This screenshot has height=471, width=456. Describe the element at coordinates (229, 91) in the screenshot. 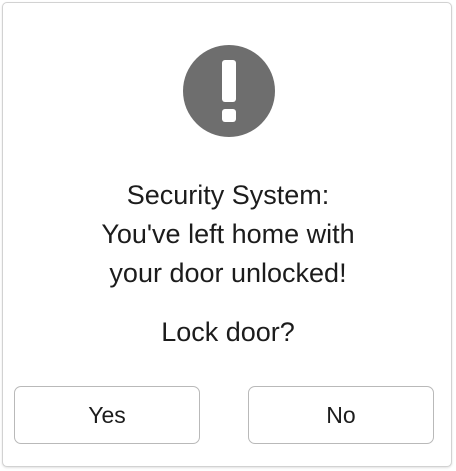

I see `exclamation-circle-icon` at that location.